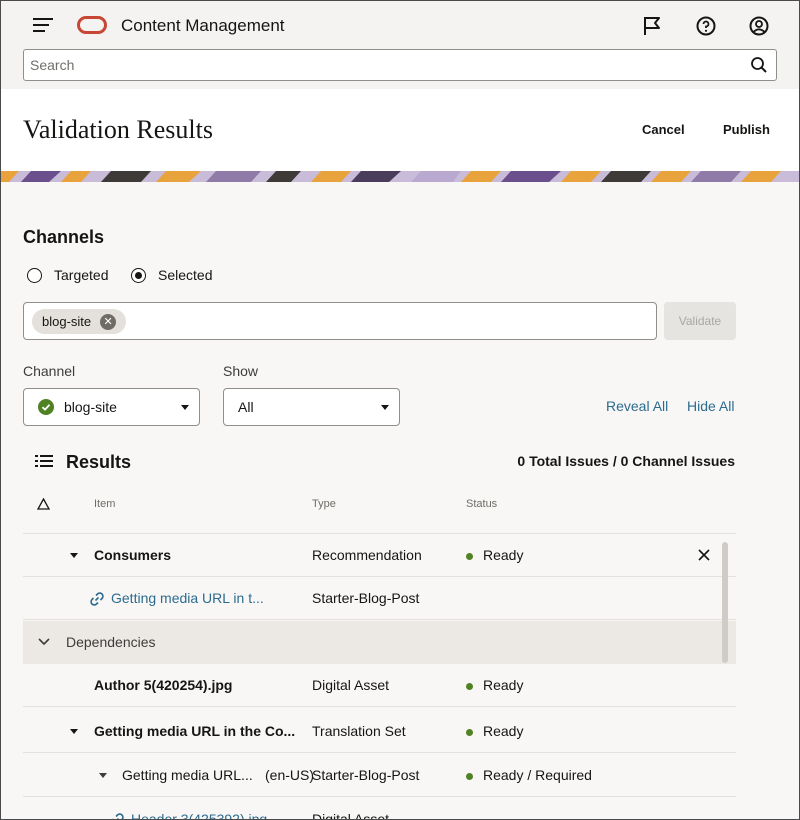  Describe the element at coordinates (706, 26) in the screenshot. I see `help-icon` at that location.